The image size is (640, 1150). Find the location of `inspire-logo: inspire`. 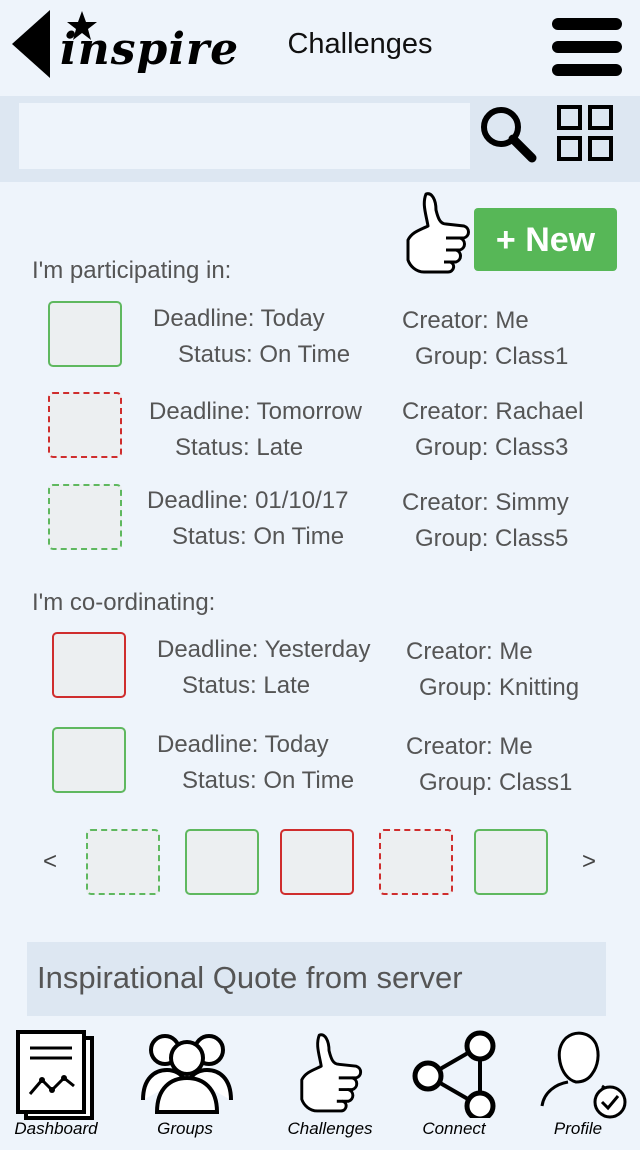

inspire-logo: inspire is located at coordinates (148, 45).